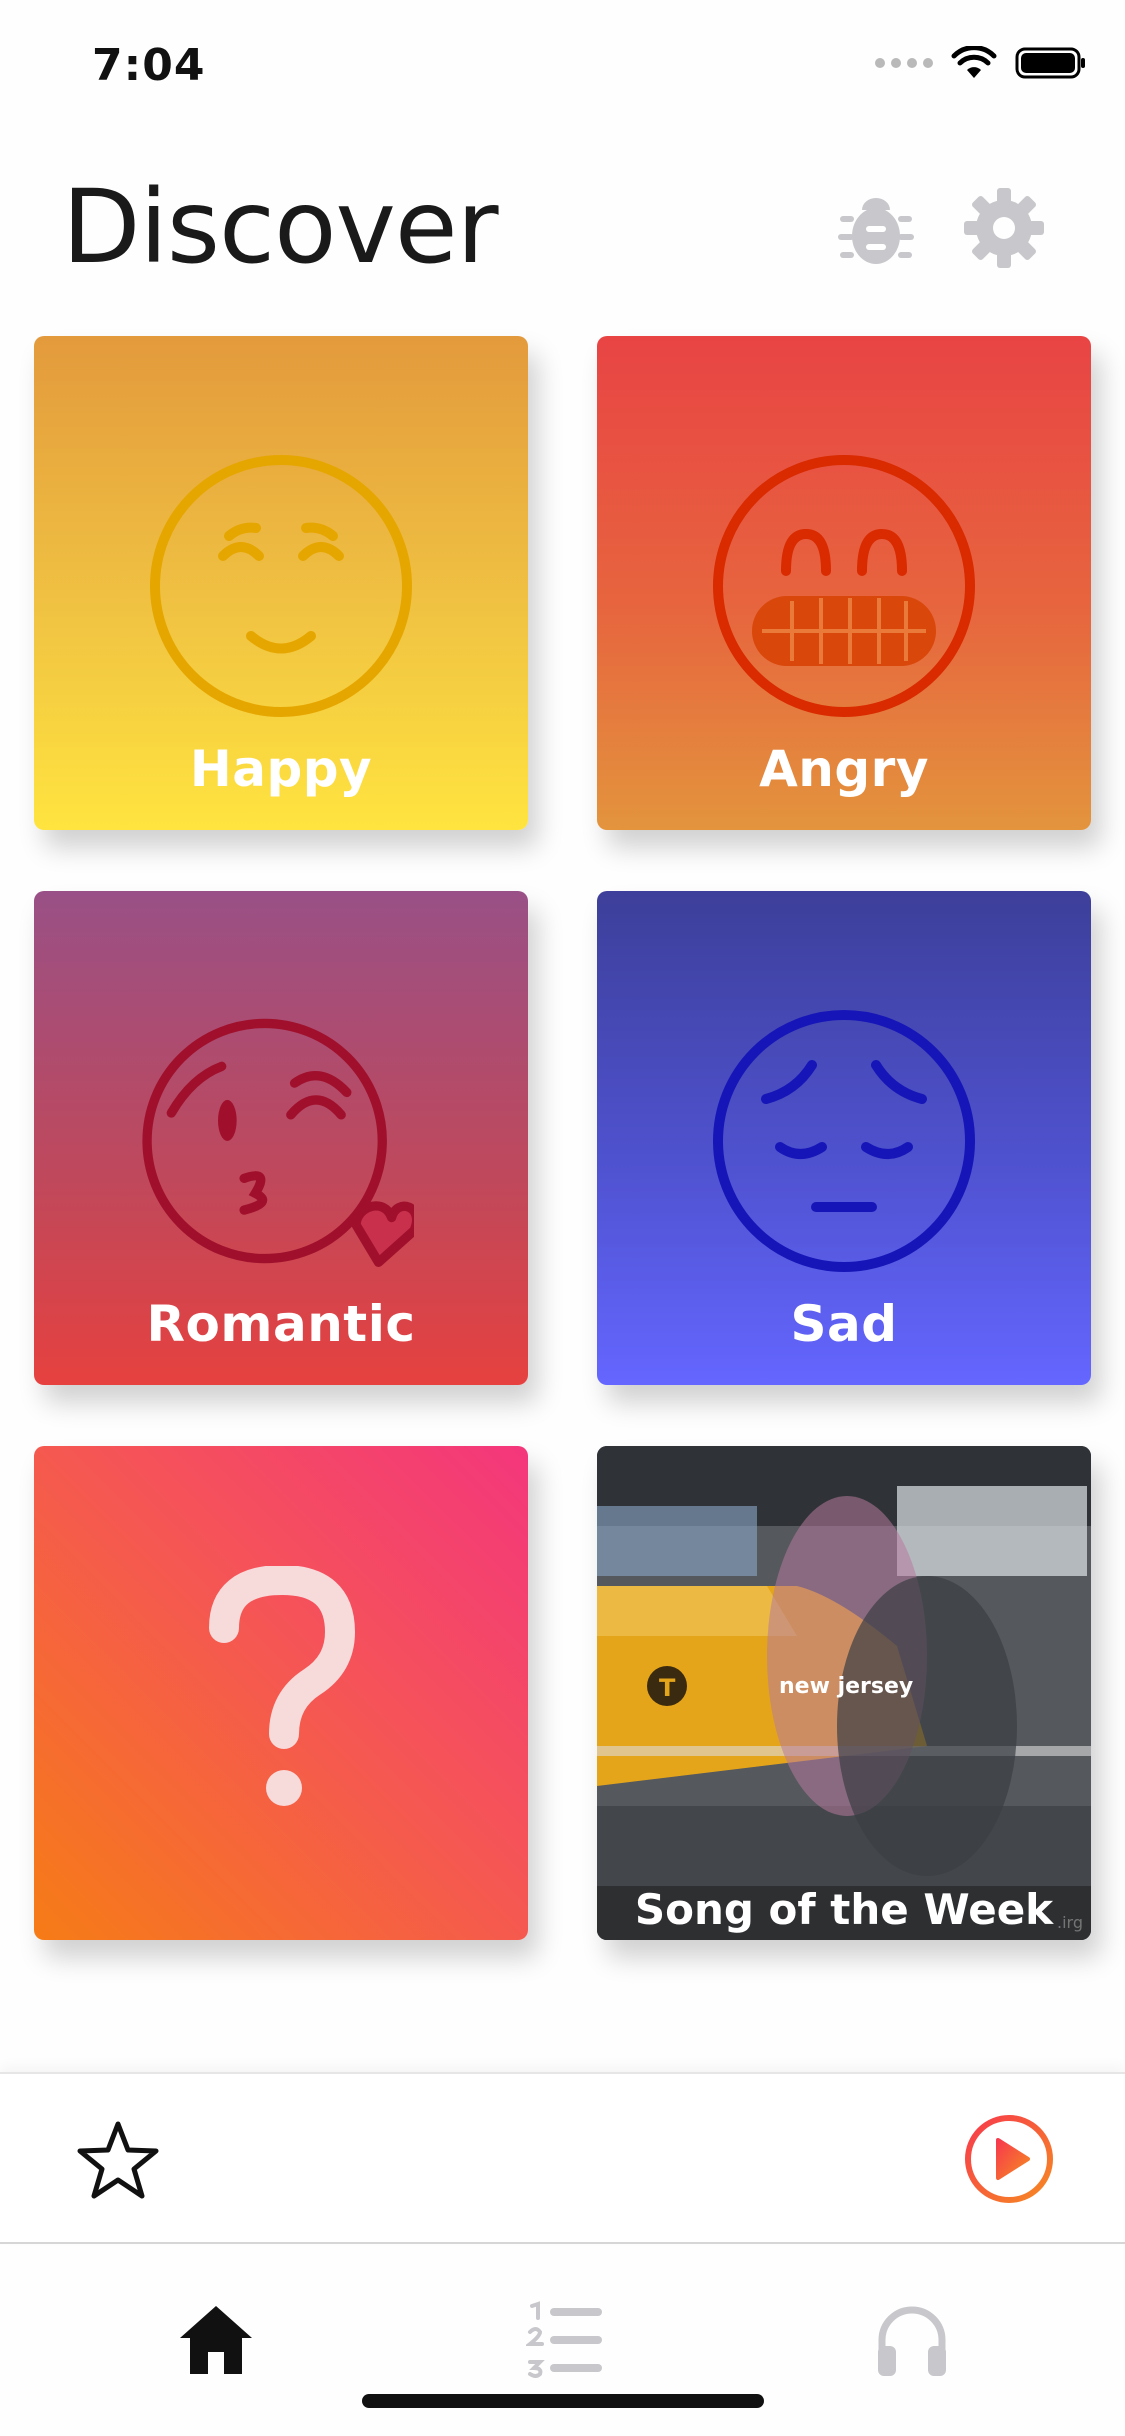 The image size is (1125, 2436). I want to click on mood-tile-angry: Angry, so click(844, 583).